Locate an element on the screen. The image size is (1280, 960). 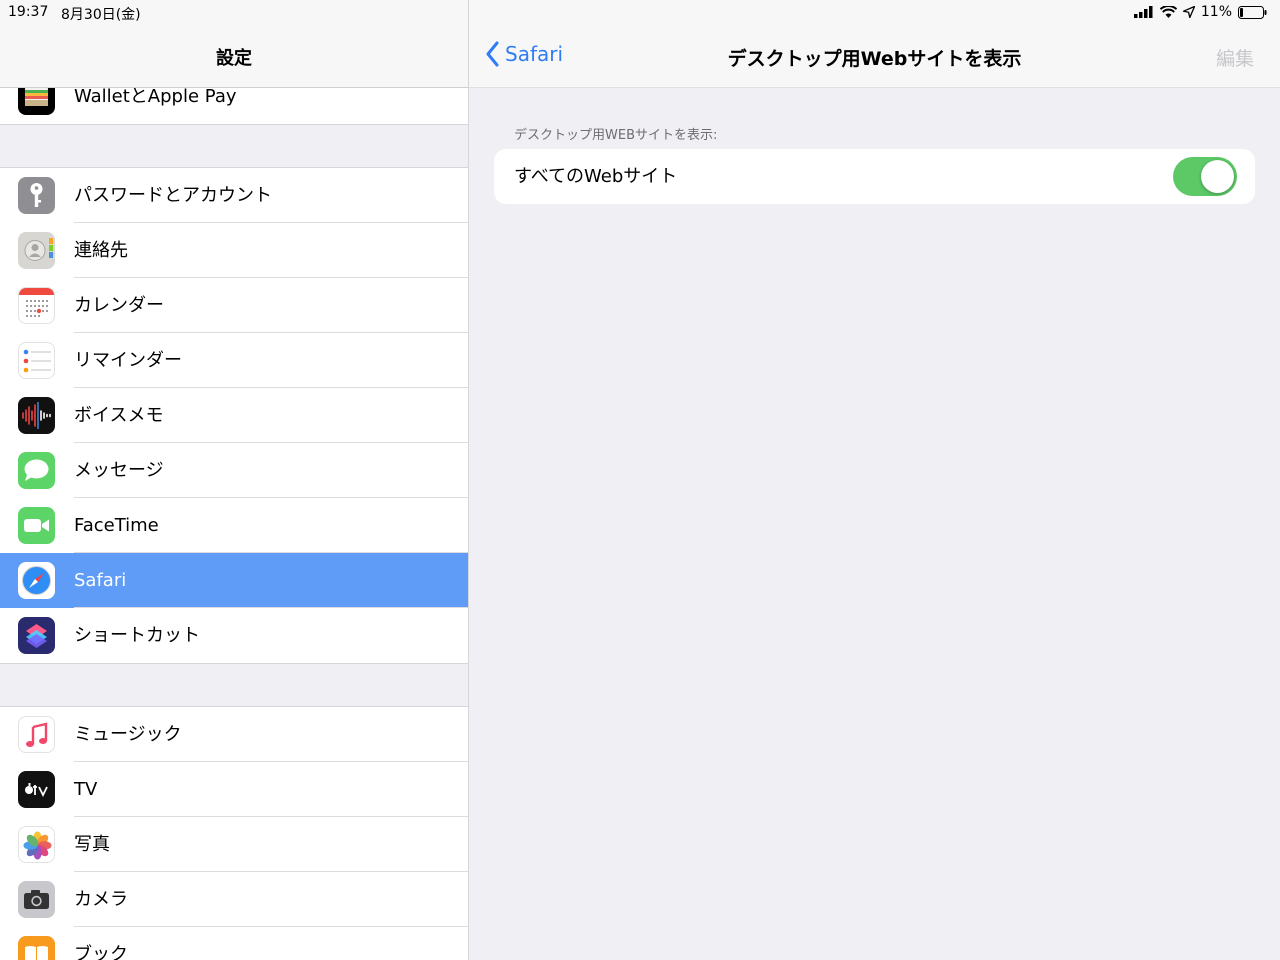
sidebar-item-reminders: リマインダー is located at coordinates (234, 360).